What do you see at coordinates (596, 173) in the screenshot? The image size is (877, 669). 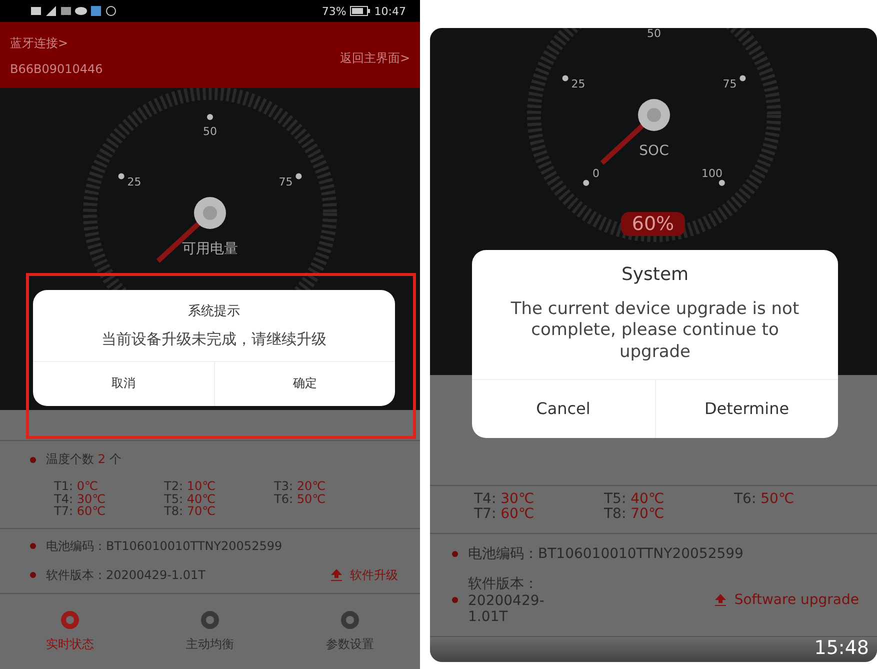 I see `tick-label: 0` at bounding box center [596, 173].